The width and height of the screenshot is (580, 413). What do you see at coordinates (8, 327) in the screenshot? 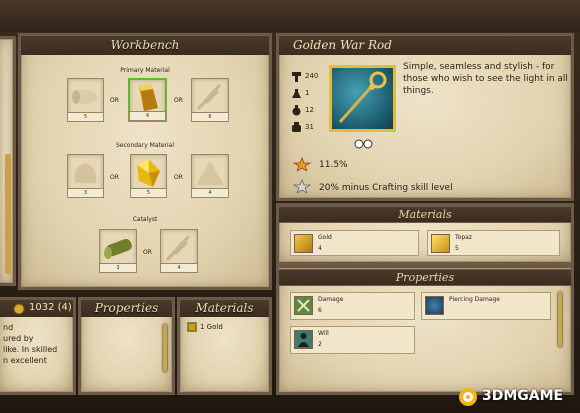
I see `description-line-1: nd` at bounding box center [8, 327].